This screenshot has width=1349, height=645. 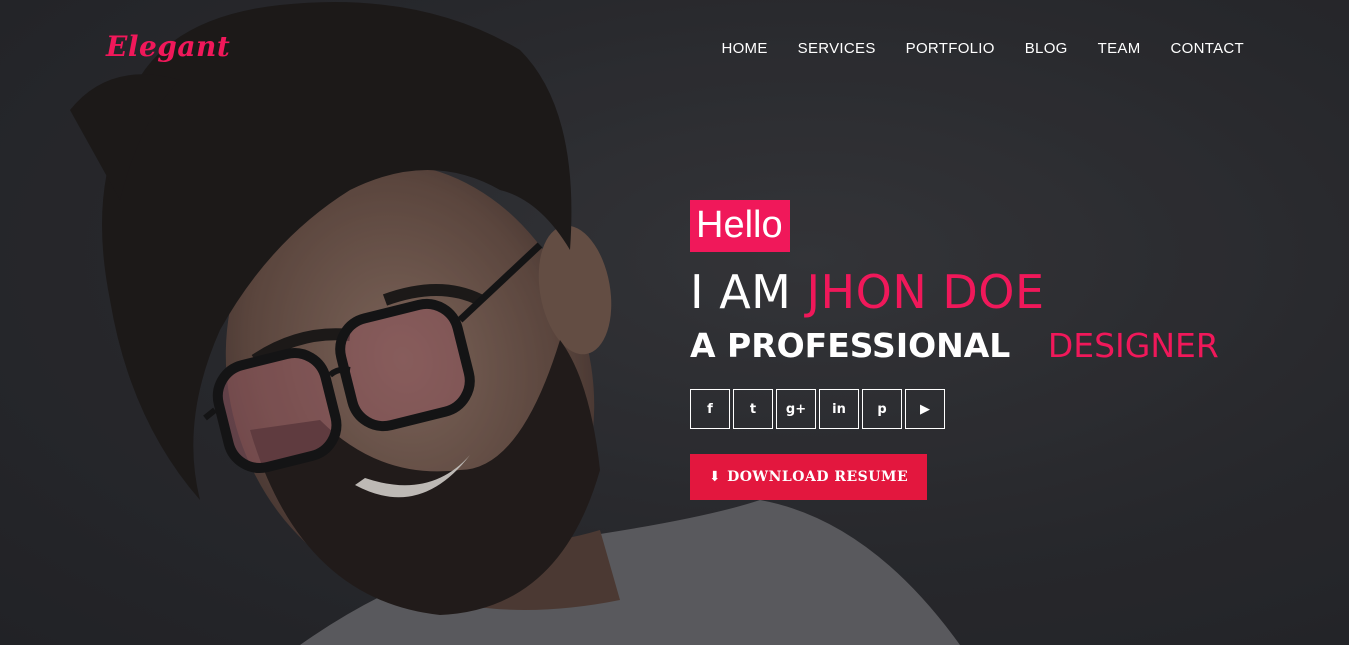 What do you see at coordinates (1207, 48) in the screenshot?
I see `nav-item-contact: CONTACT` at bounding box center [1207, 48].